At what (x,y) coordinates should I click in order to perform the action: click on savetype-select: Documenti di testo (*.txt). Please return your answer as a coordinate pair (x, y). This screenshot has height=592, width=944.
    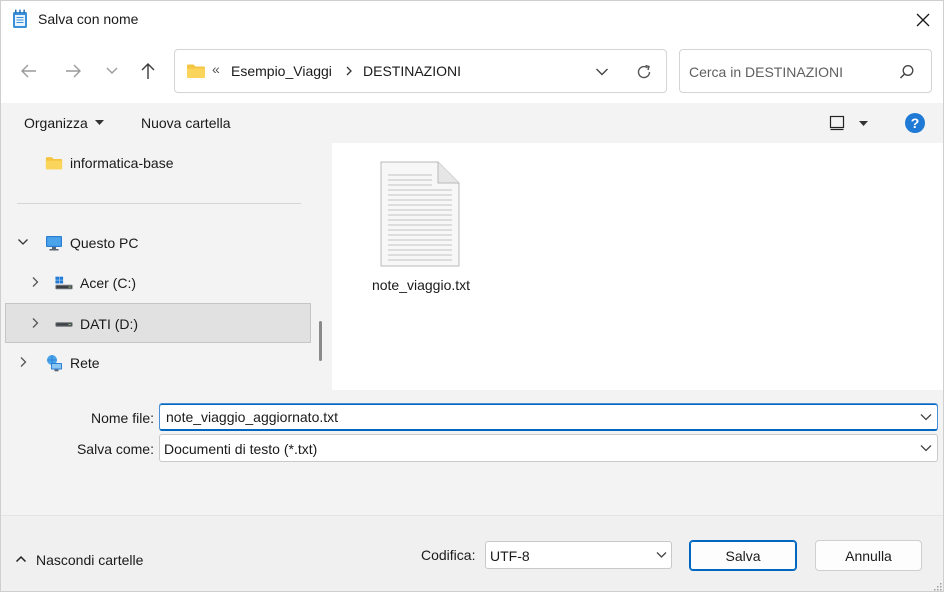
    Looking at the image, I should click on (548, 448).